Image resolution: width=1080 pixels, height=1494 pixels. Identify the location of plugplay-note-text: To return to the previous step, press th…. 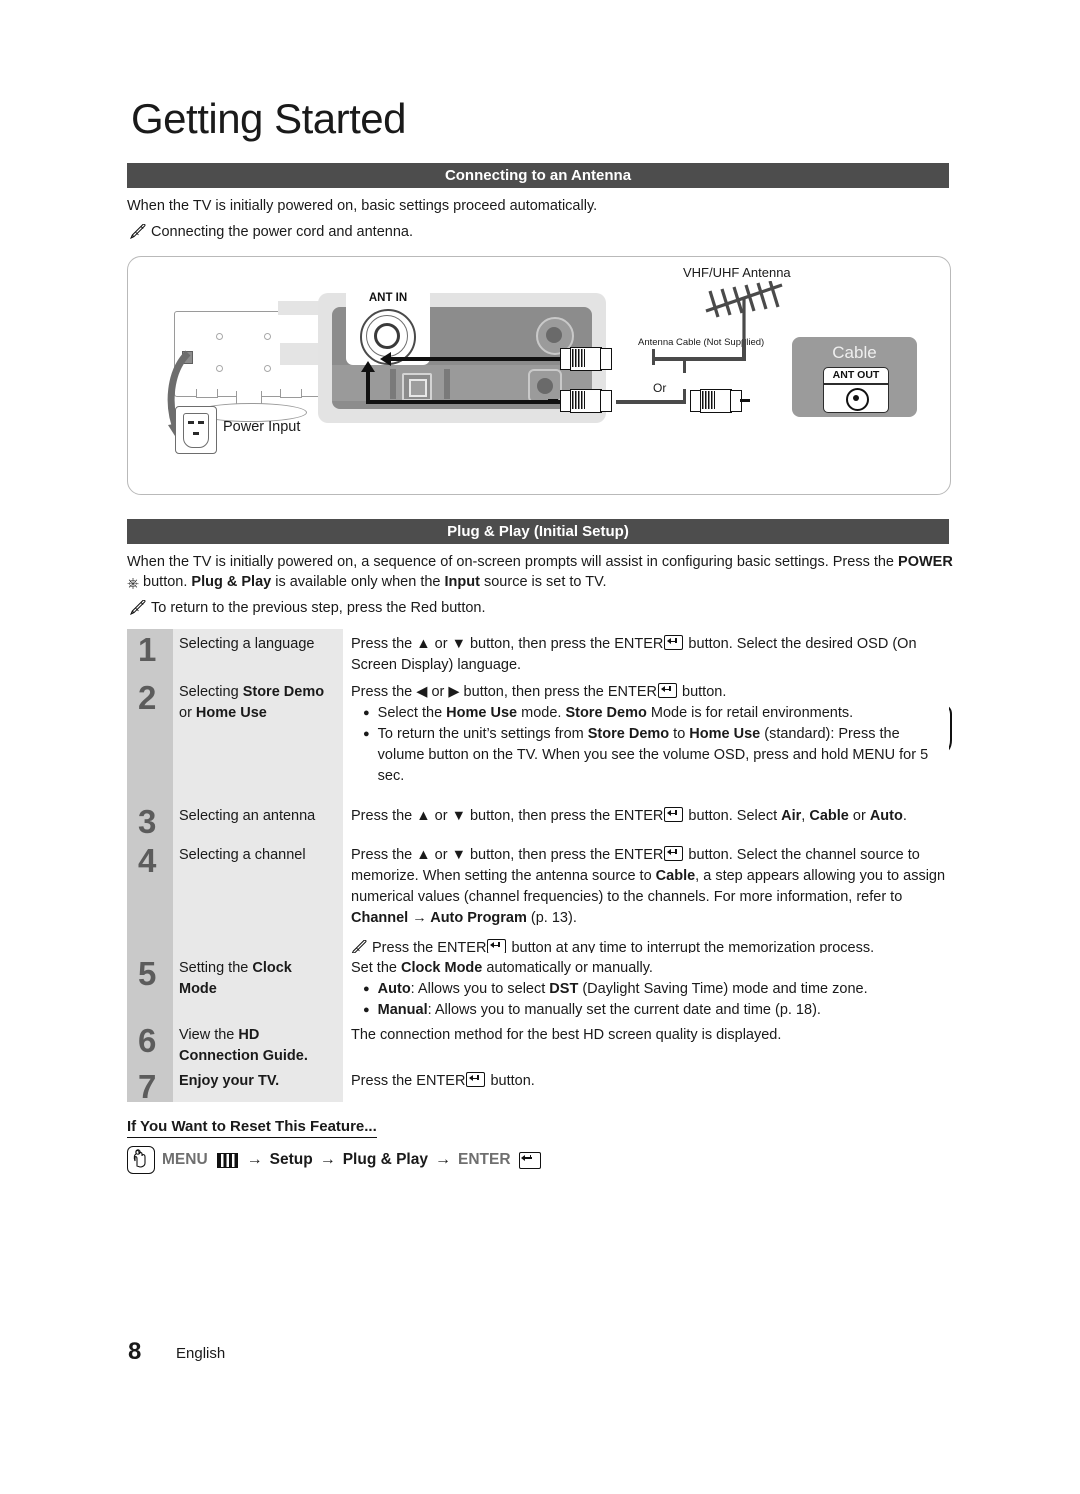
(318, 608).